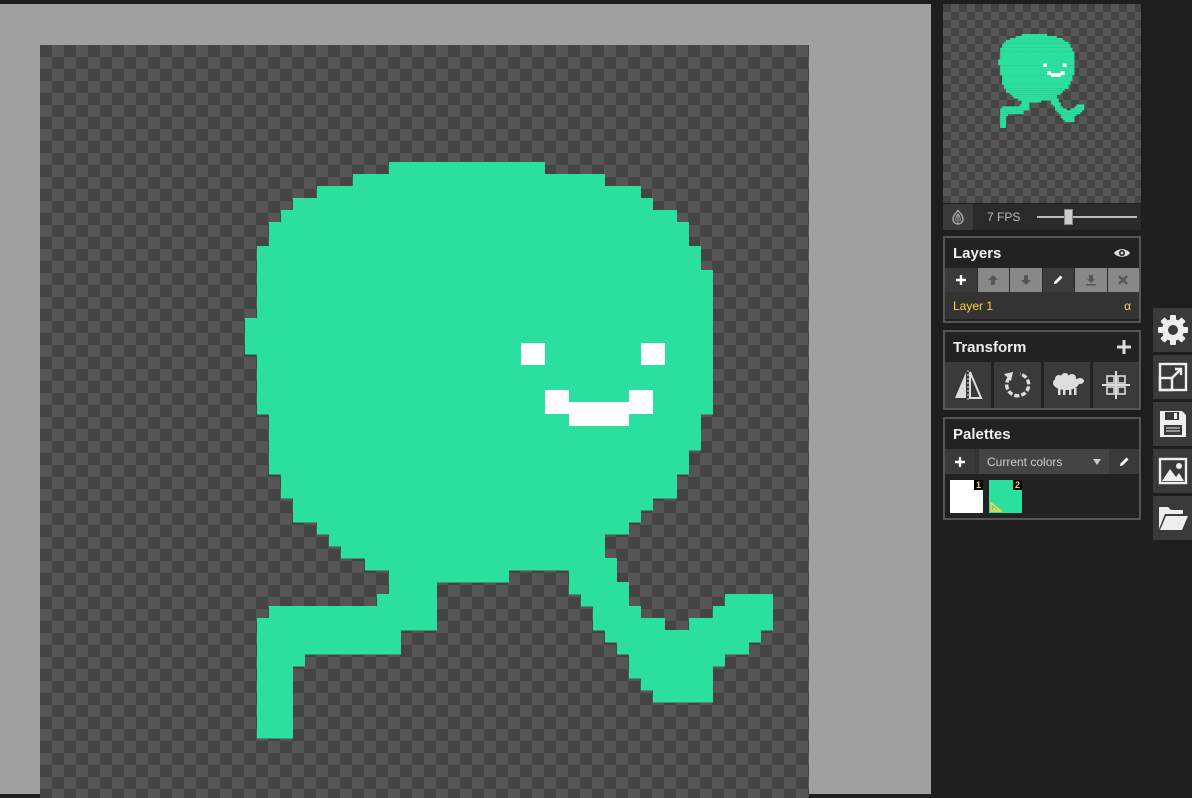 The image size is (1192, 798). What do you see at coordinates (1124, 461) in the screenshot?
I see `edit-palette-button` at bounding box center [1124, 461].